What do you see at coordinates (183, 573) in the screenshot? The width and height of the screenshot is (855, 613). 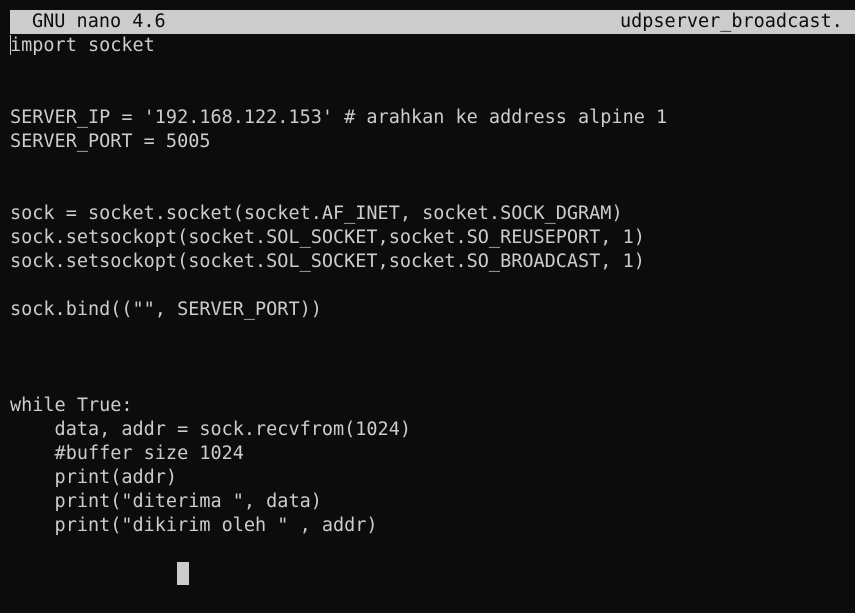 I see `terminal-block-cursor` at bounding box center [183, 573].